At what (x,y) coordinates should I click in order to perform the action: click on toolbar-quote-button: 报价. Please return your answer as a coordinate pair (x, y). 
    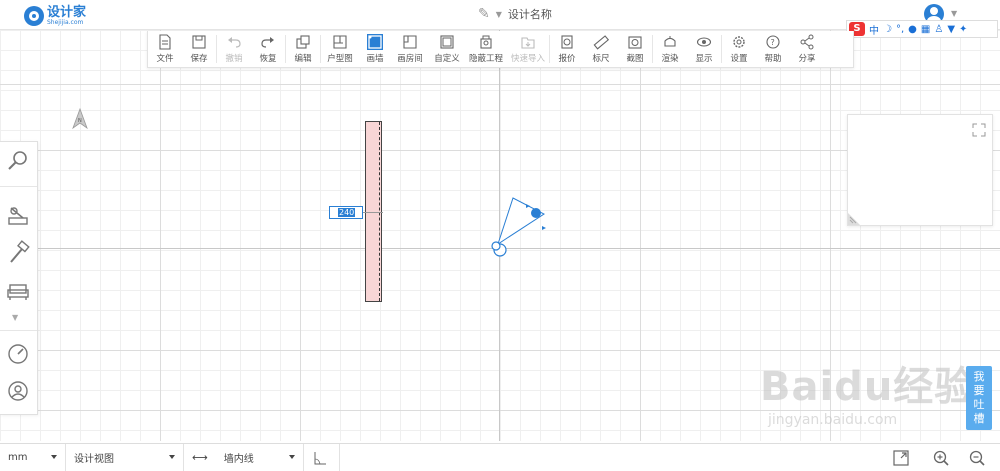
    Looking at the image, I should click on (567, 49).